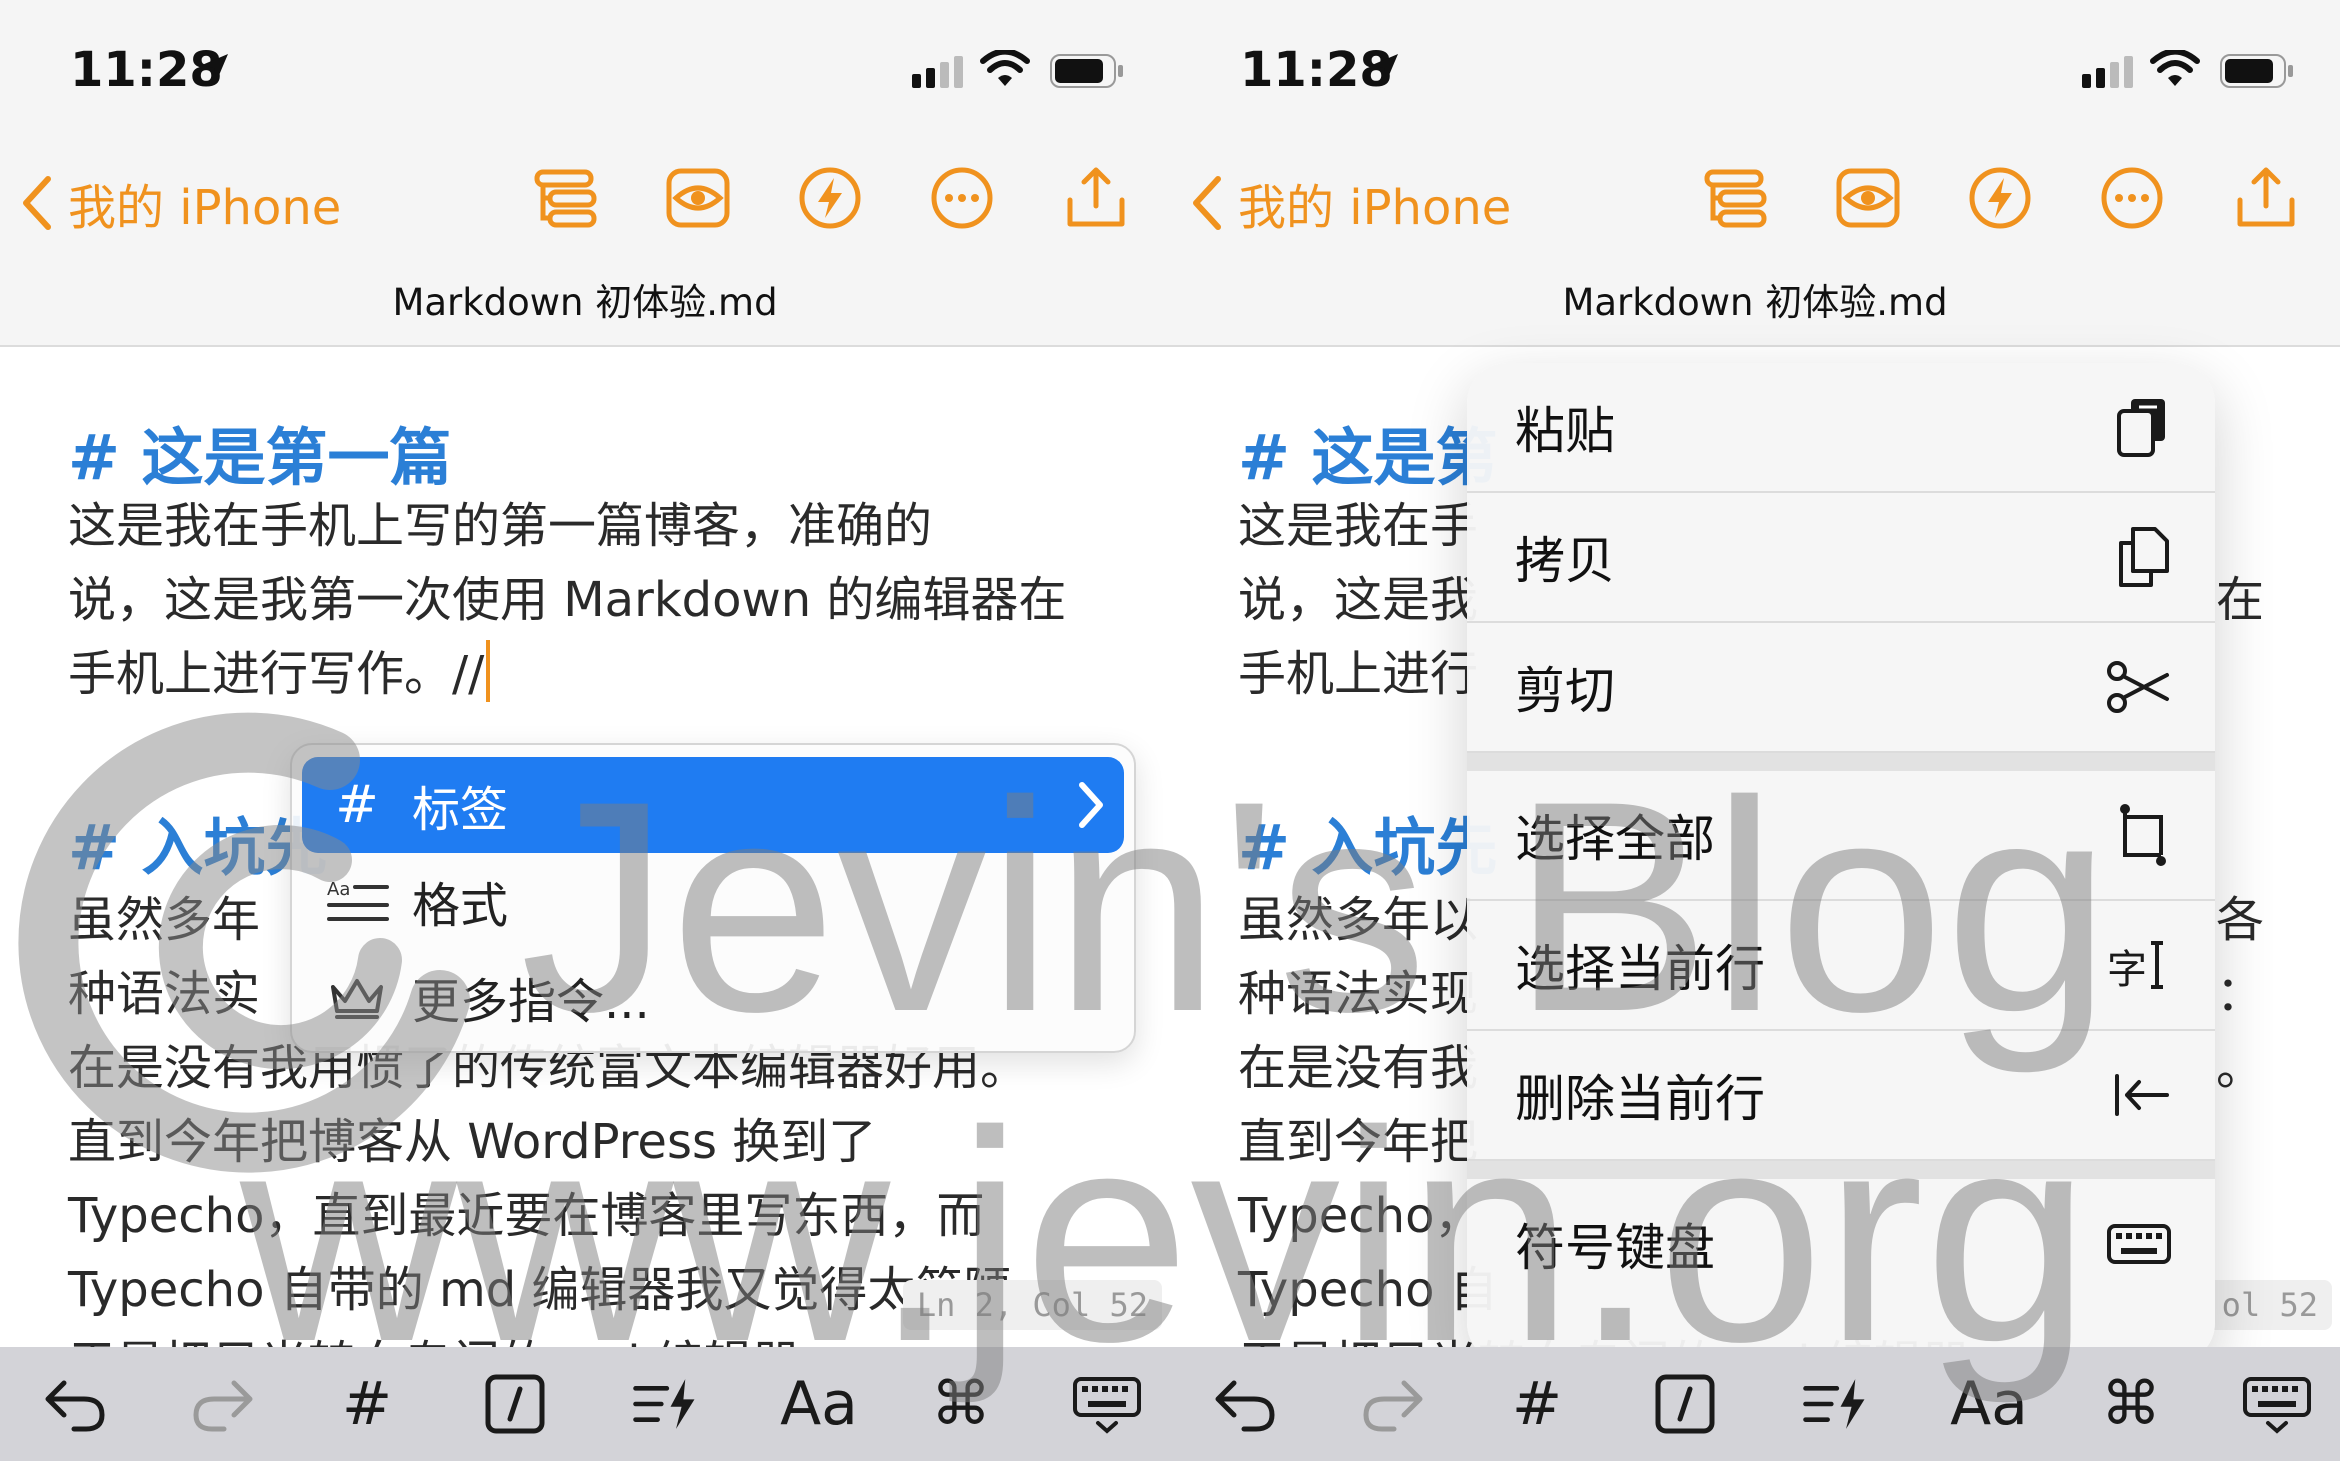  What do you see at coordinates (338, 889) in the screenshot?
I see `svg-text: Aa` at bounding box center [338, 889].